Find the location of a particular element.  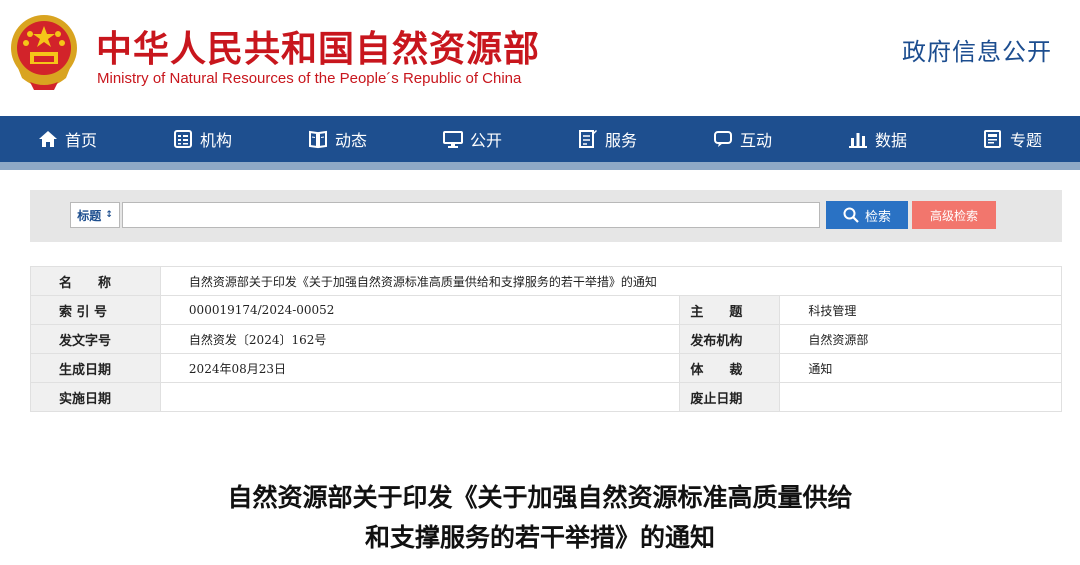

nav-item-data: 数据 is located at coordinates (877, 139).